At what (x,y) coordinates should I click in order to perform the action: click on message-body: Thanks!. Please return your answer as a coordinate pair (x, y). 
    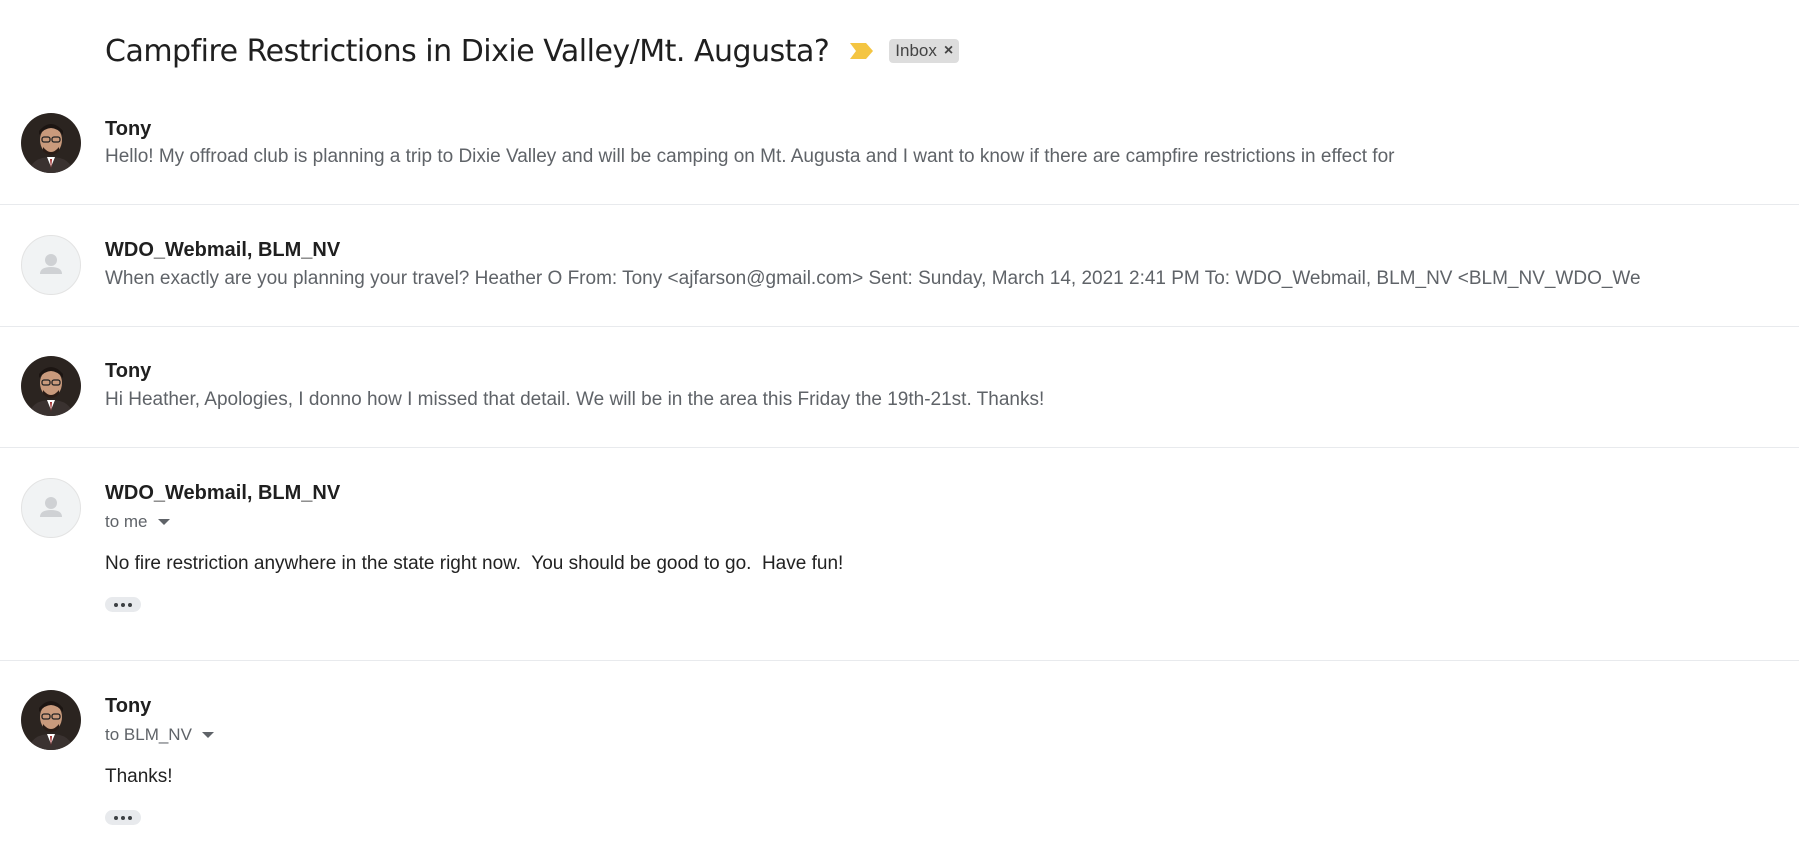
    Looking at the image, I should click on (139, 776).